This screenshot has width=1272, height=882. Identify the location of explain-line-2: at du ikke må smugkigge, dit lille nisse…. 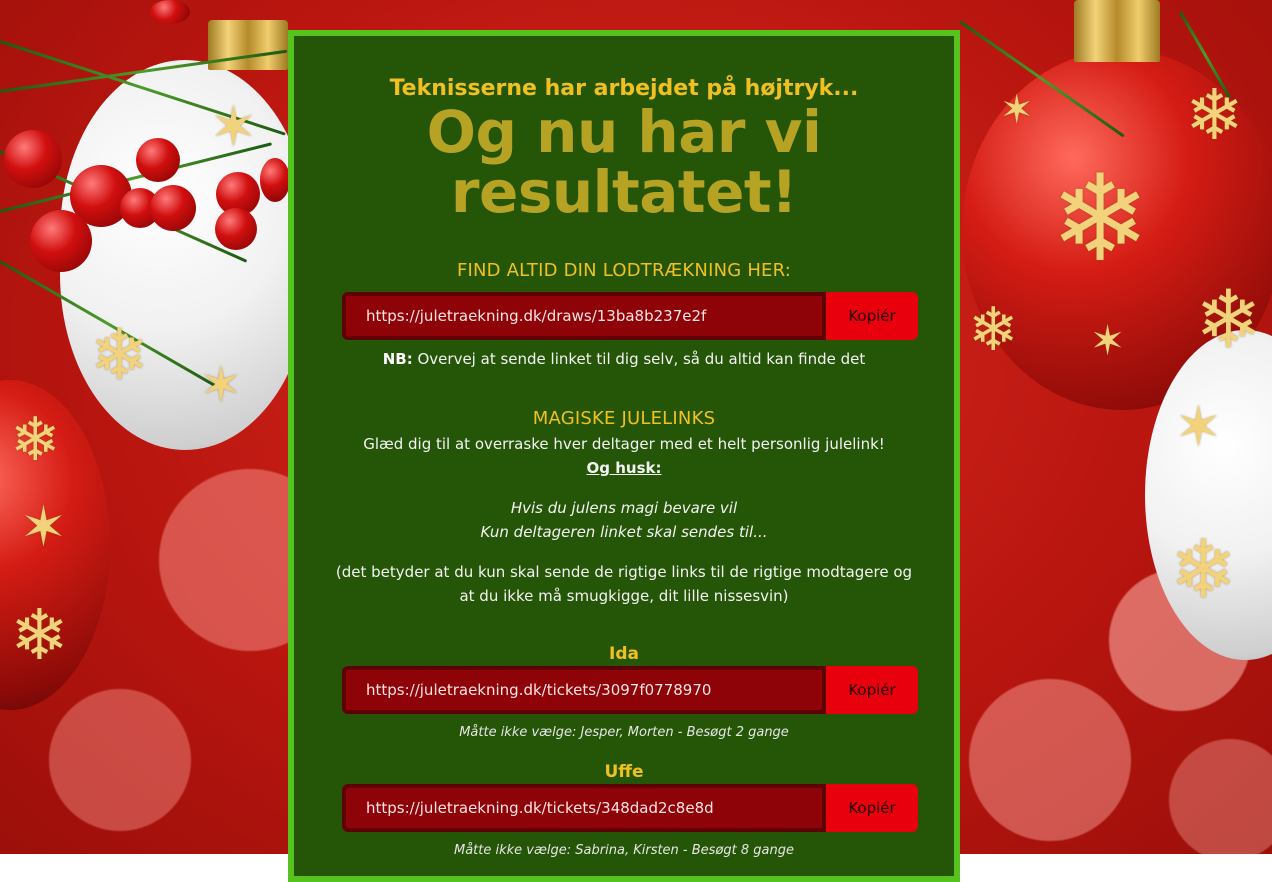
(624, 596).